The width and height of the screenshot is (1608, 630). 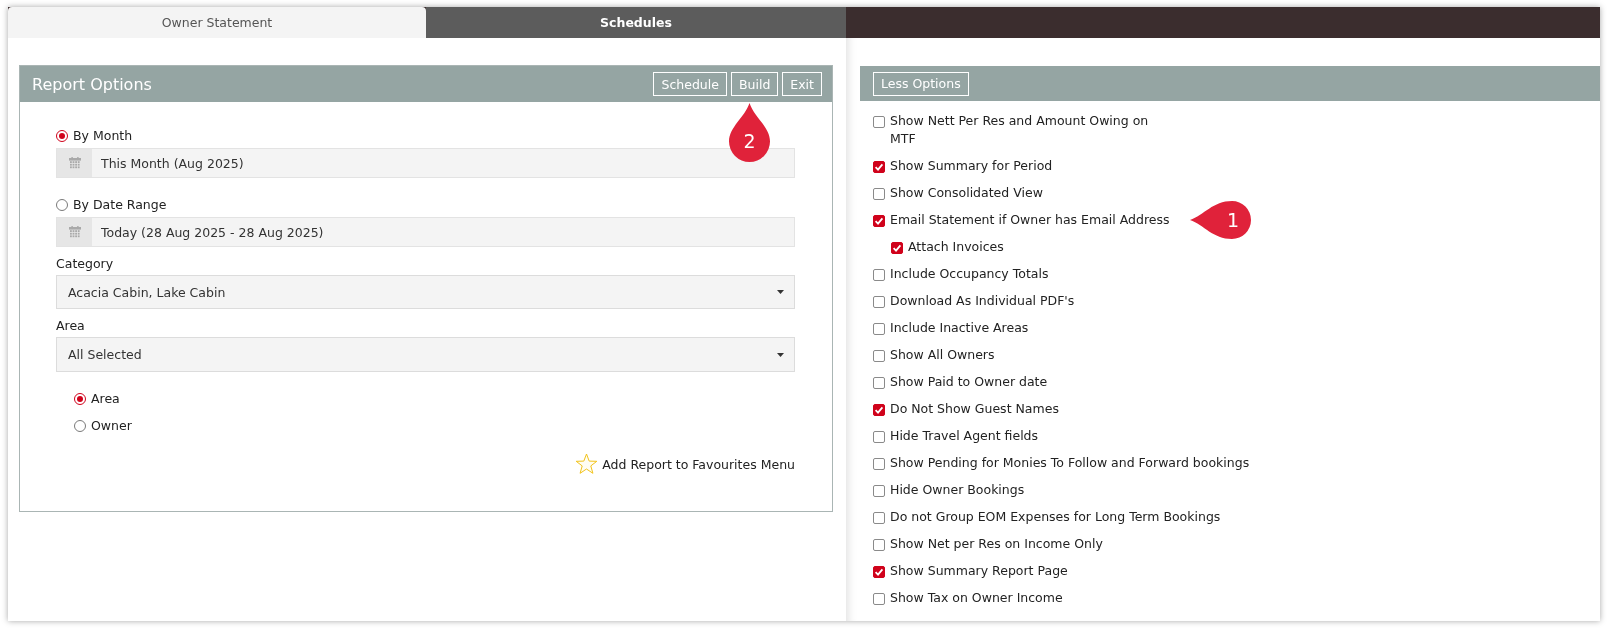 I want to click on date-field: Today (28 Aug 2025 - 28 Aug 2025), so click(x=425, y=232).